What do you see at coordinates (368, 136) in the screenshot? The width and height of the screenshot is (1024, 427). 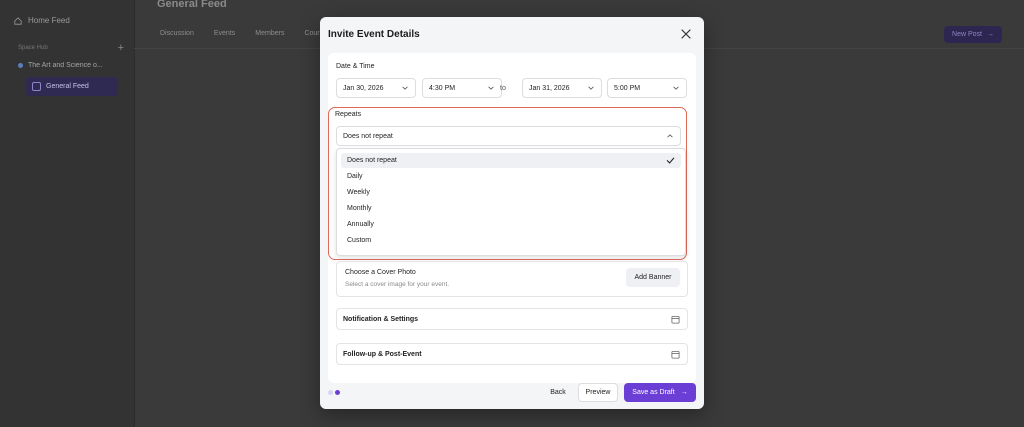 I see `repeats-selected-value: Does not repeat` at bounding box center [368, 136].